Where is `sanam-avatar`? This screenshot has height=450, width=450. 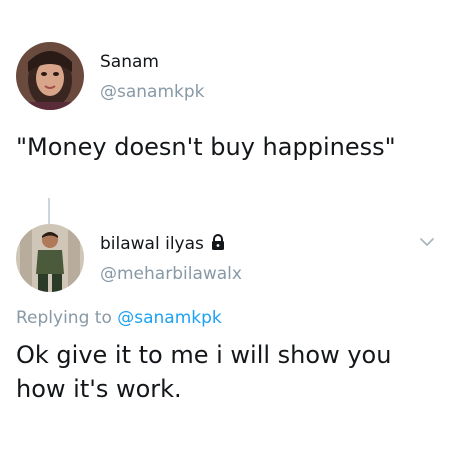 sanam-avatar is located at coordinates (50, 76).